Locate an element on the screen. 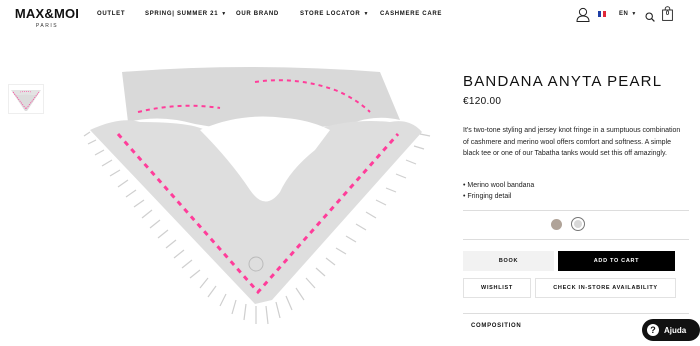  wishlist-button: WISHLIST is located at coordinates (497, 288).